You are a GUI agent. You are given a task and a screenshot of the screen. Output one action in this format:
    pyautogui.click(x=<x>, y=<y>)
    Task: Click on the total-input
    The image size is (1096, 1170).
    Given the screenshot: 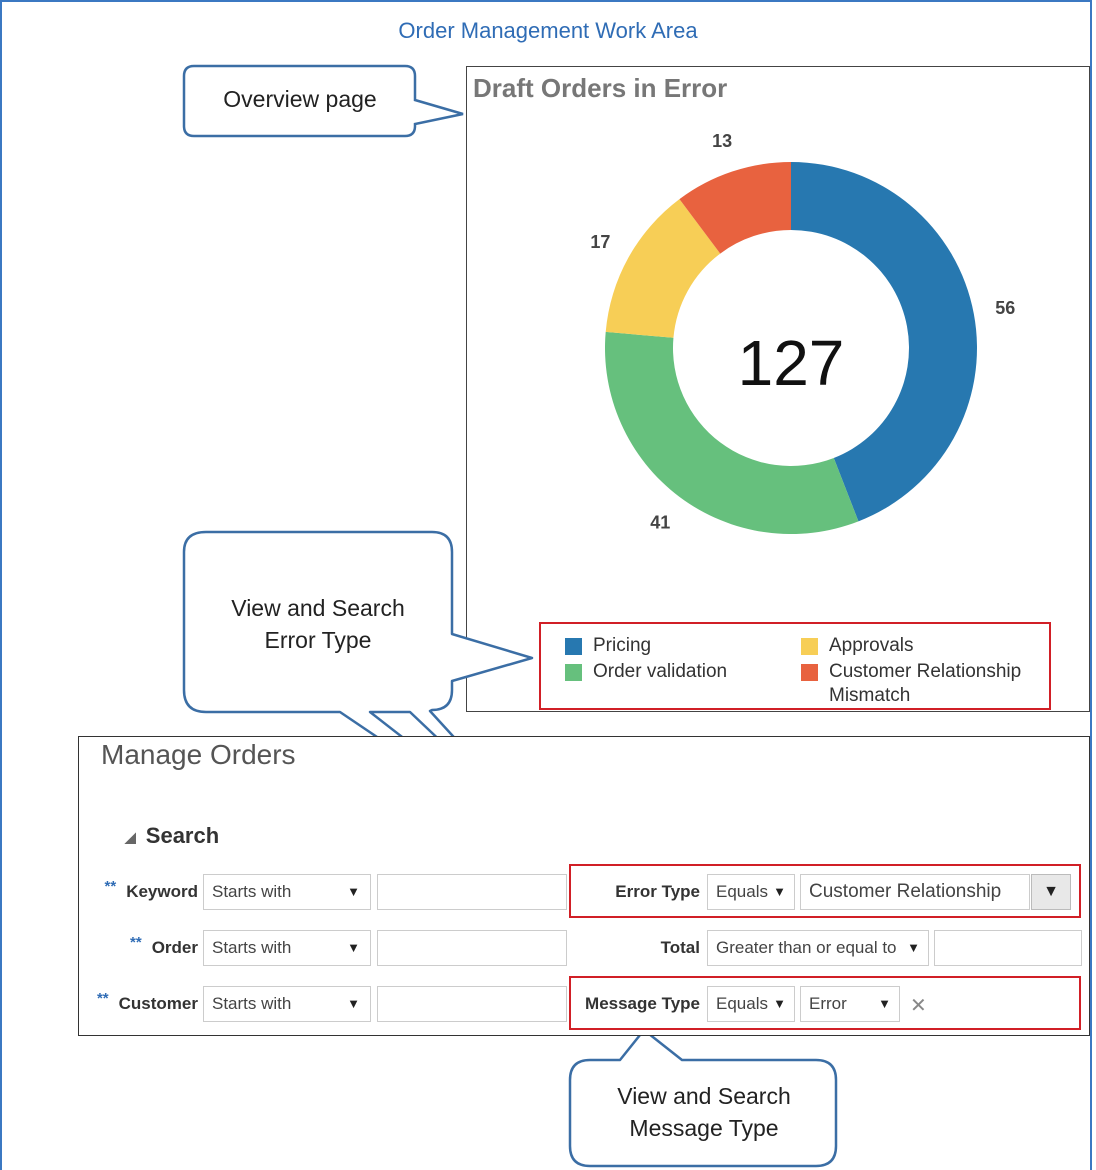 What is the action you would take?
    pyautogui.click(x=1008, y=948)
    